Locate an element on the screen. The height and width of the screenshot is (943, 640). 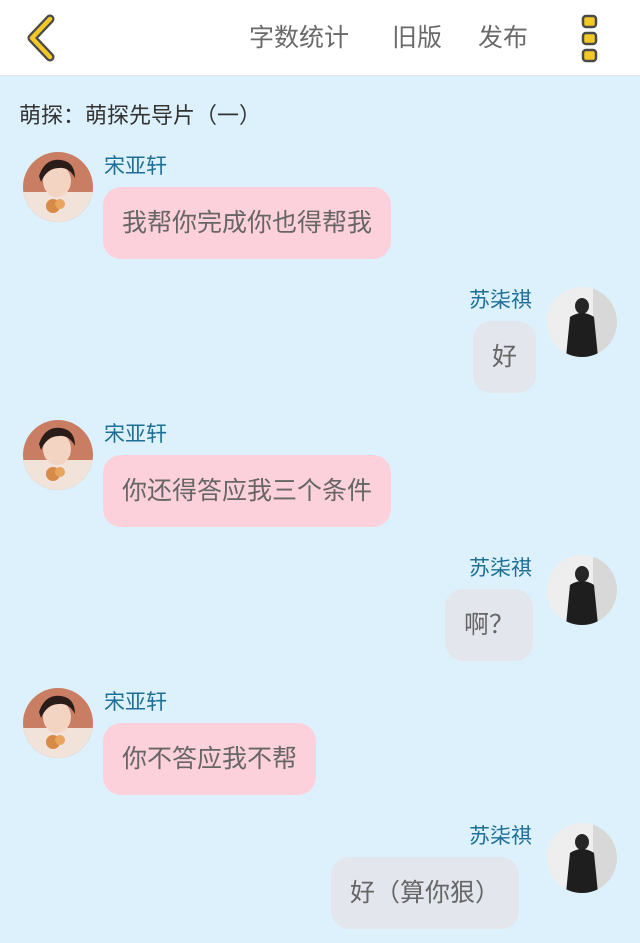
chevron-left-icon is located at coordinates (41, 38).